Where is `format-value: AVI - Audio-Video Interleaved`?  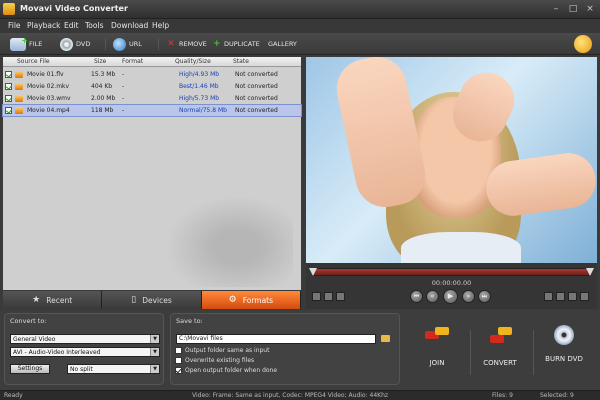
format-value: AVI - Audio-Video Interleaved is located at coordinates (57, 352).